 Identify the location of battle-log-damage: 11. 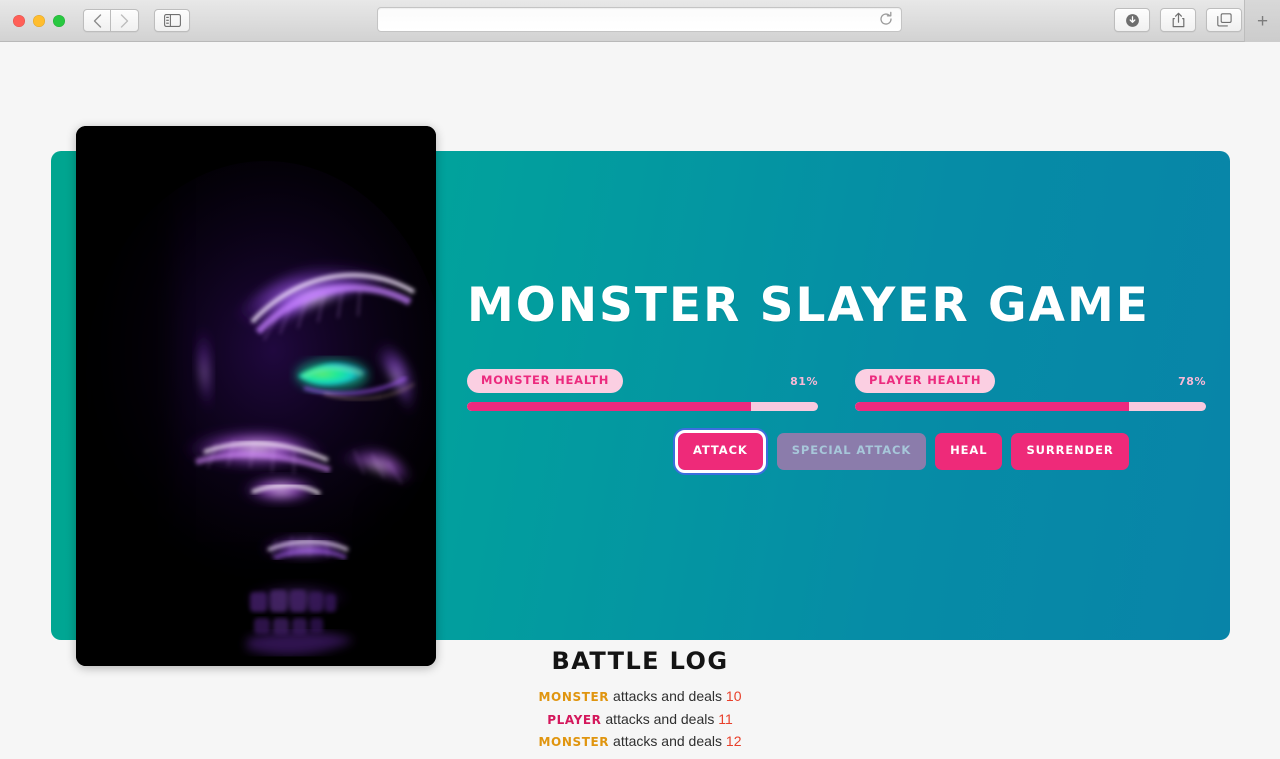
(725, 718).